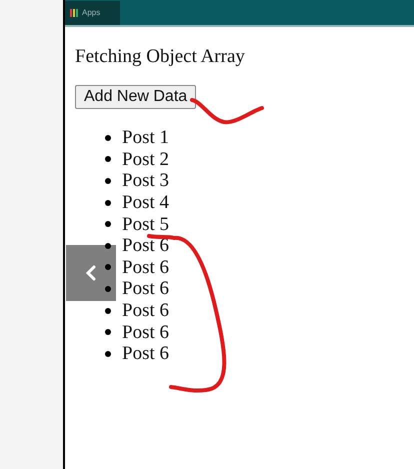 Image resolution: width=414 pixels, height=469 pixels. Describe the element at coordinates (145, 224) in the screenshot. I see `list-item: Post 5` at that location.